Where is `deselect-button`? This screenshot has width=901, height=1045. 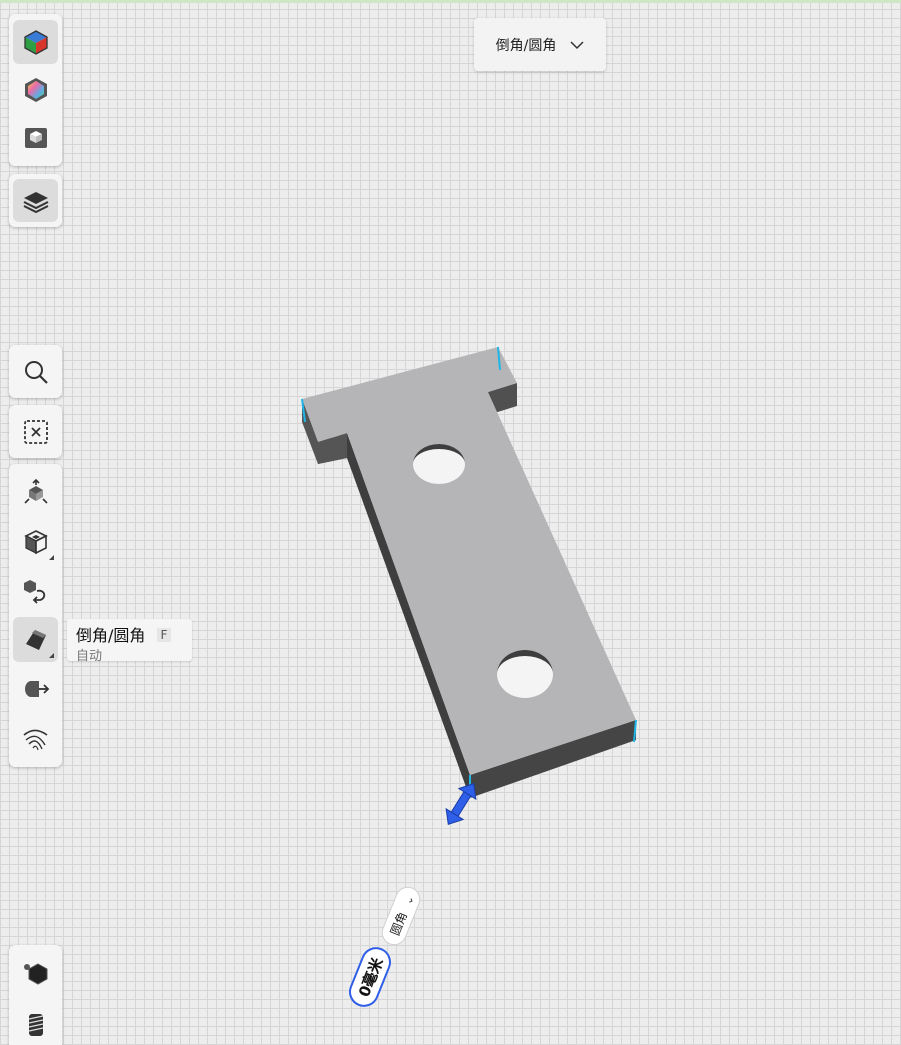
deselect-button is located at coordinates (35, 431).